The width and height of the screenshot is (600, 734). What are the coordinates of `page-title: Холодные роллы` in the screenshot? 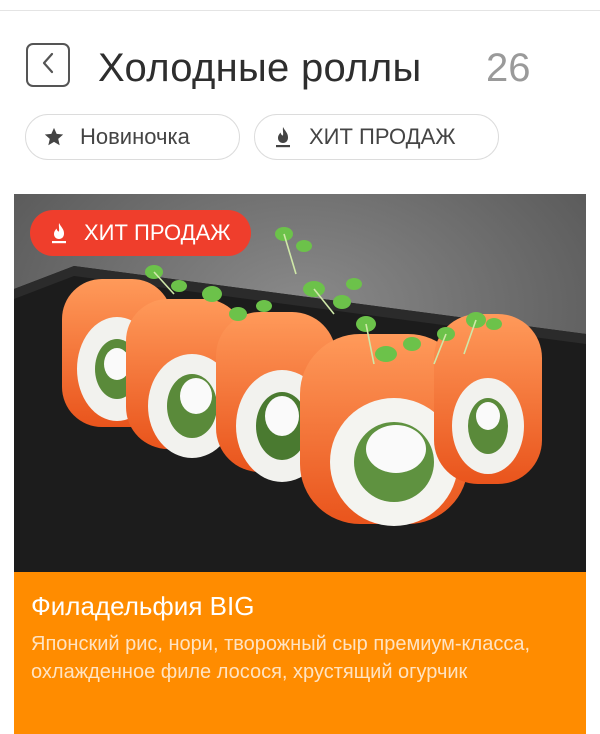 It's located at (260, 68).